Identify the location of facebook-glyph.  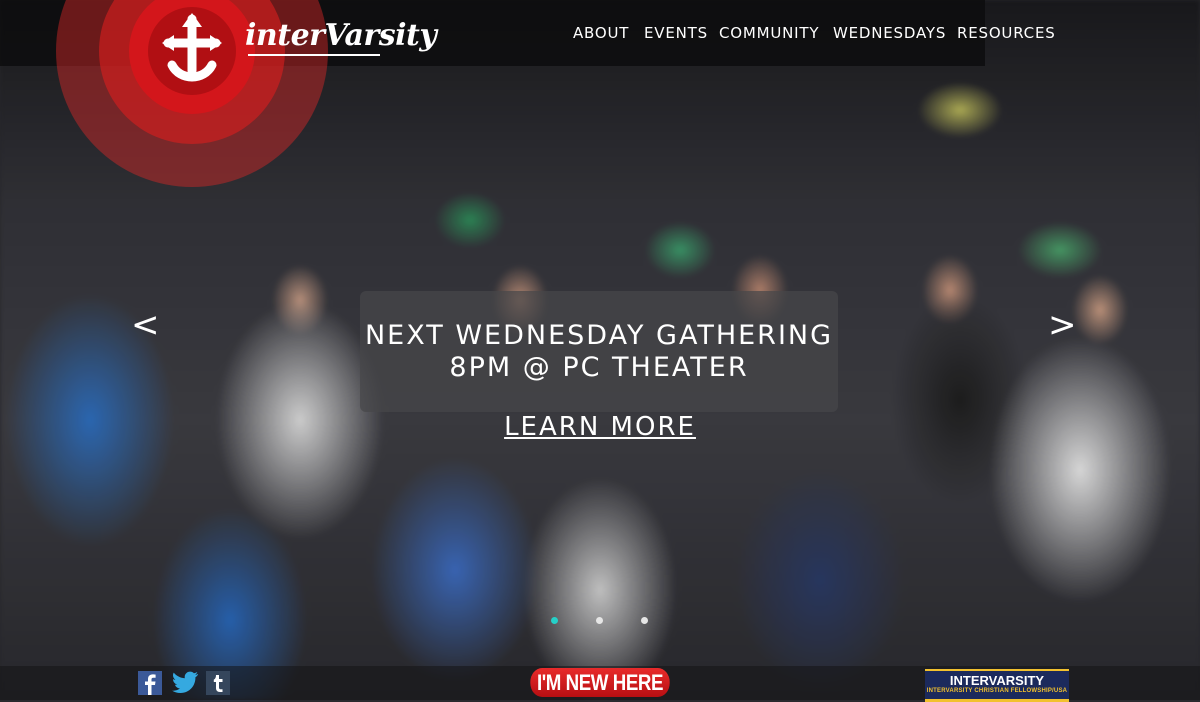
(150, 684).